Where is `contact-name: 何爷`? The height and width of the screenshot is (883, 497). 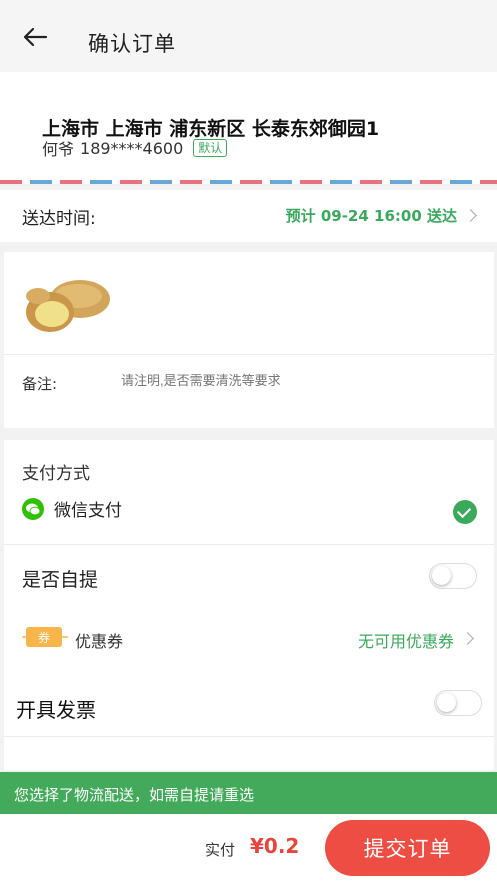
contact-name: 何爷 is located at coordinates (58, 149).